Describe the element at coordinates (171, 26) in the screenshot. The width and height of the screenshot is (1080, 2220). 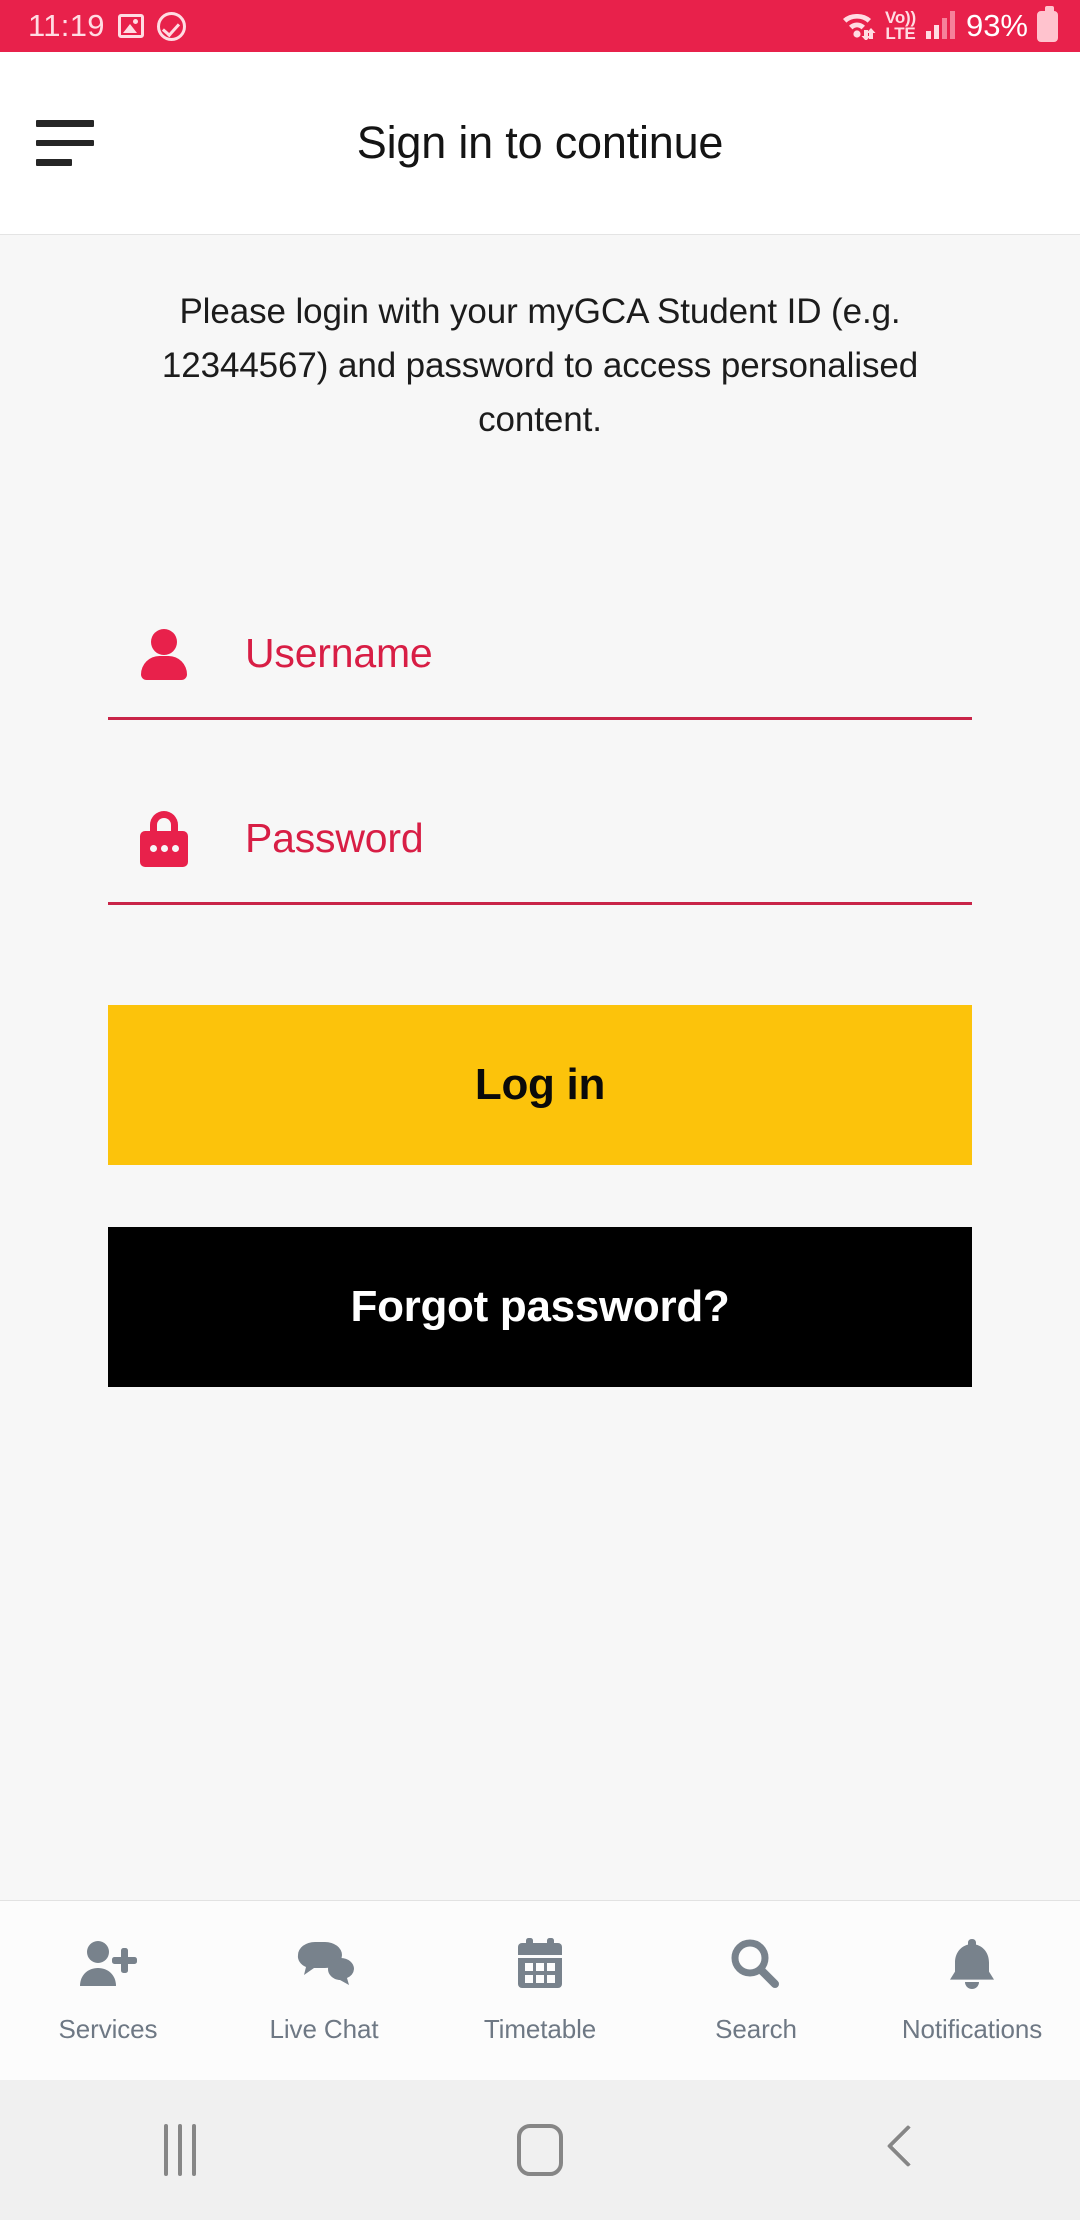
I see `check-circle-icon` at that location.